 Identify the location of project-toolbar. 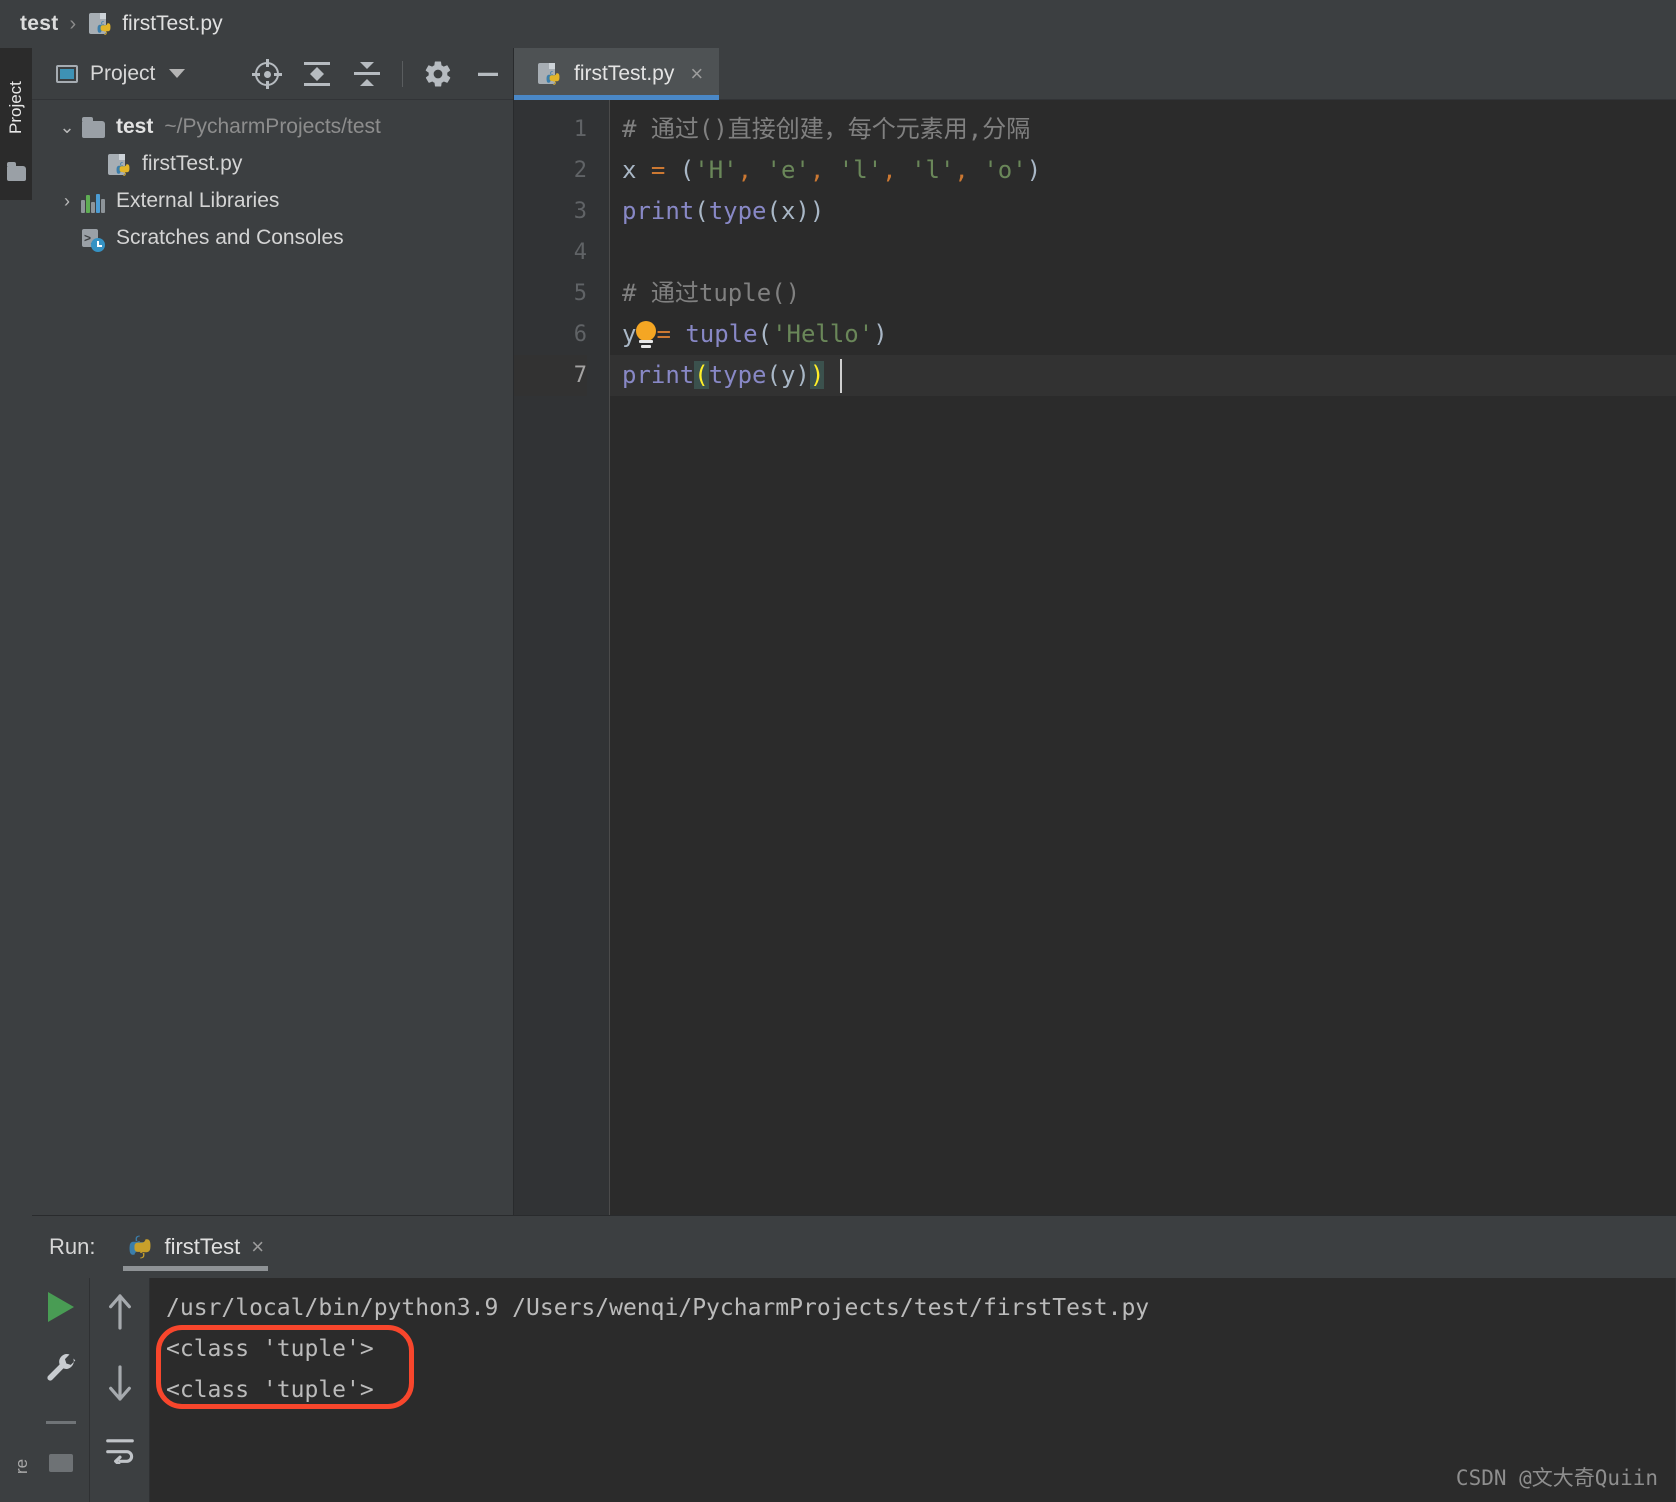
(377, 74).